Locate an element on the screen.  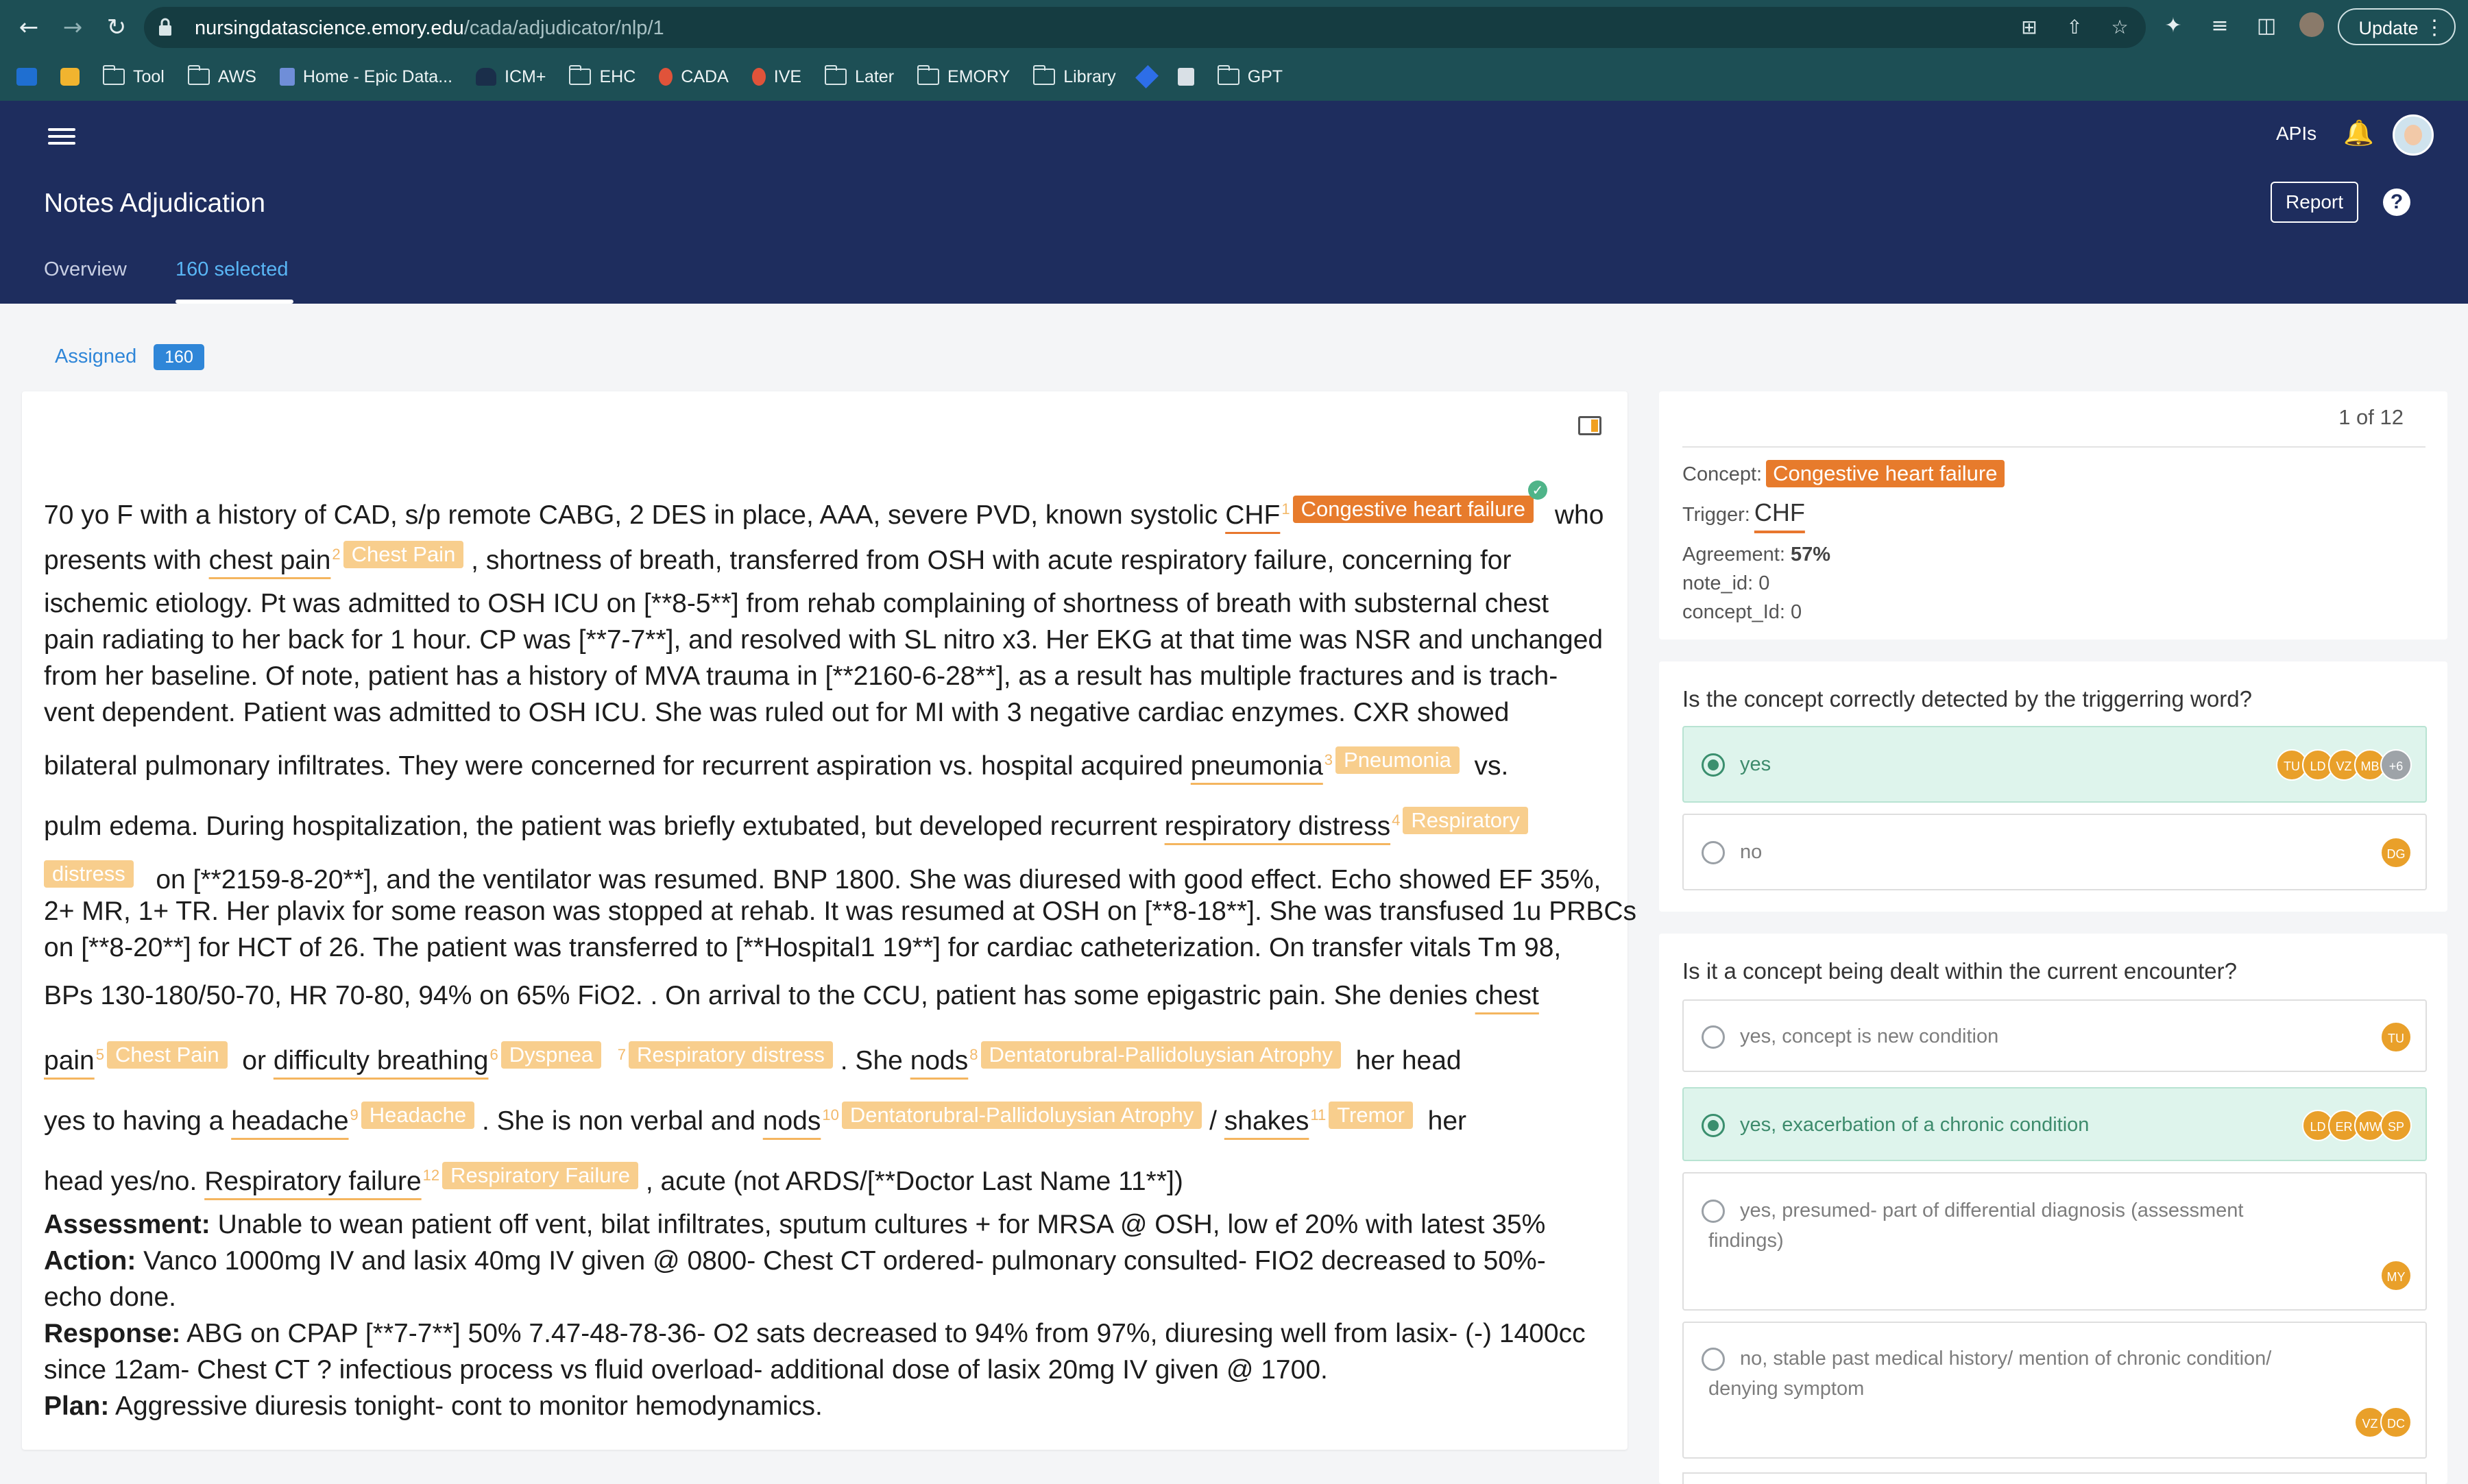
report-button: Report is located at coordinates (2315, 202).